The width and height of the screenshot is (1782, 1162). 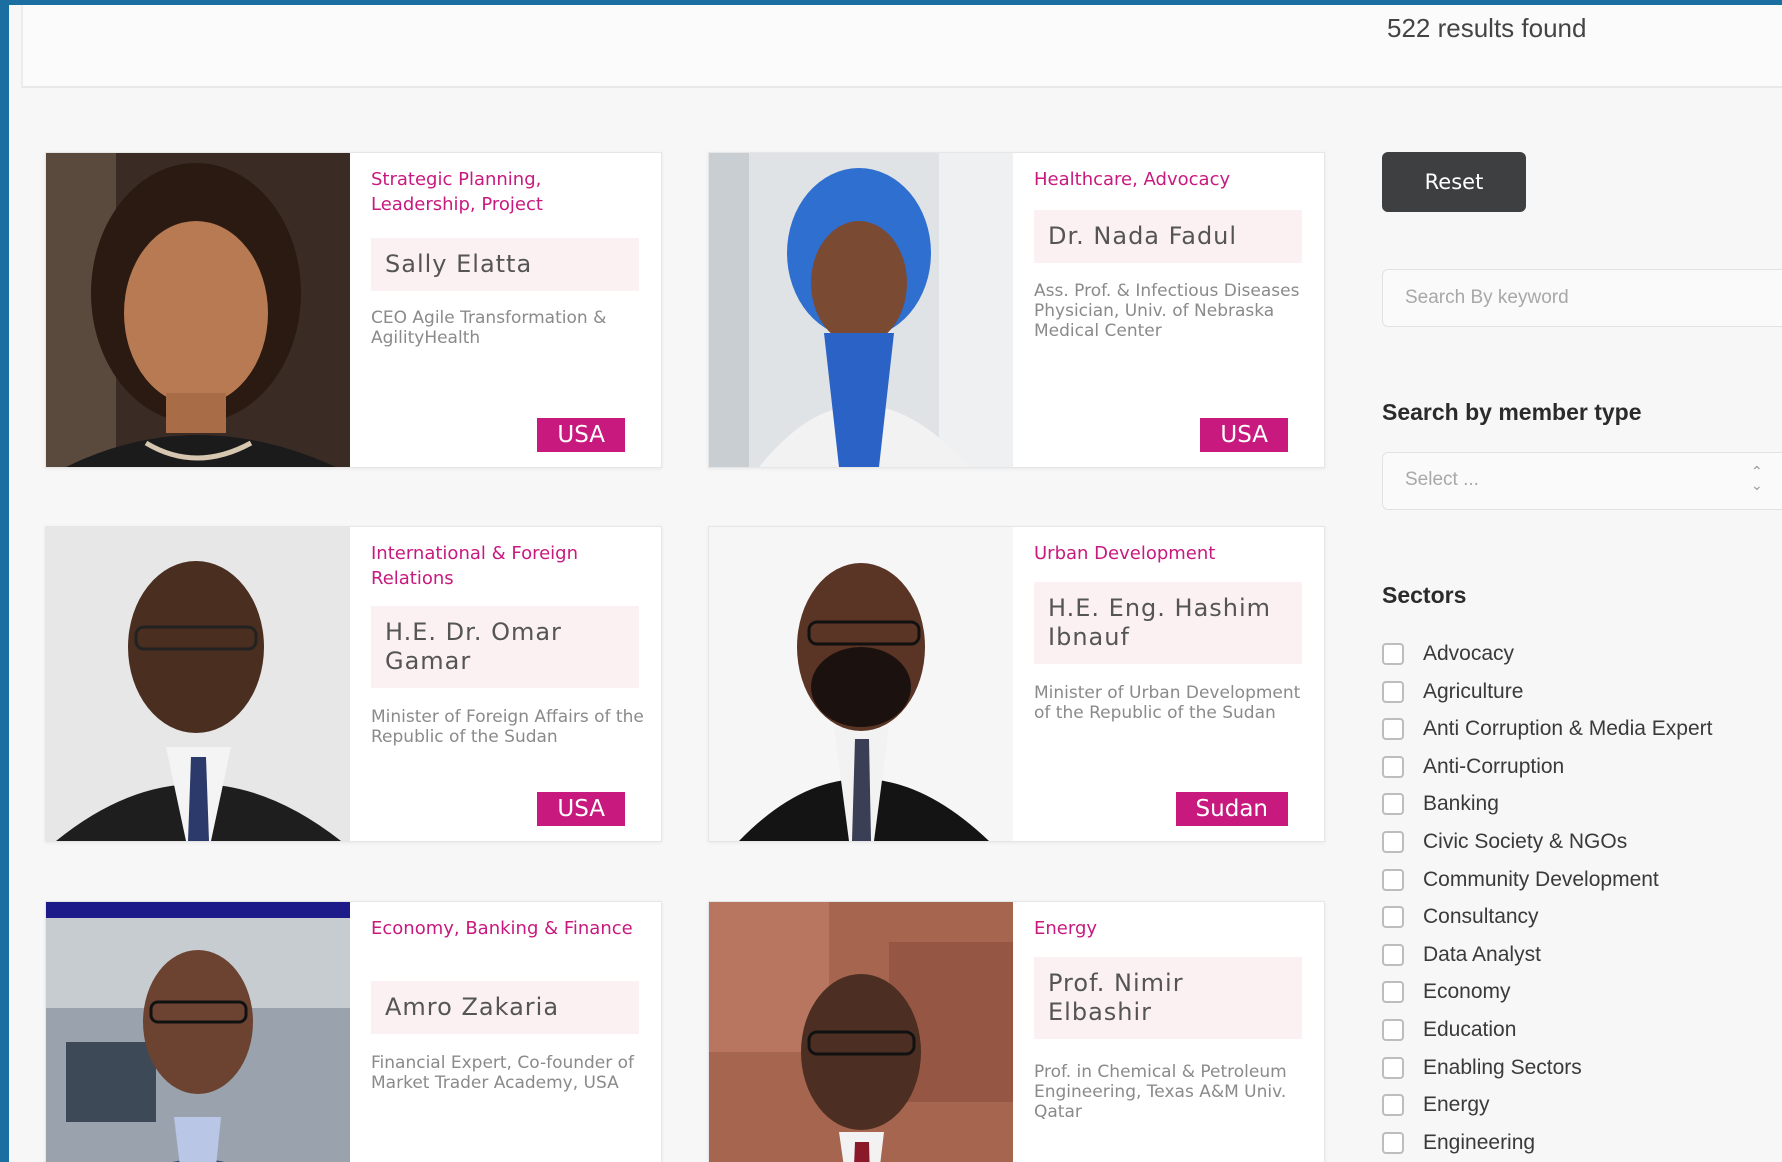 I want to click on member-name: Dr. Nada Fadul, so click(x=1168, y=236).